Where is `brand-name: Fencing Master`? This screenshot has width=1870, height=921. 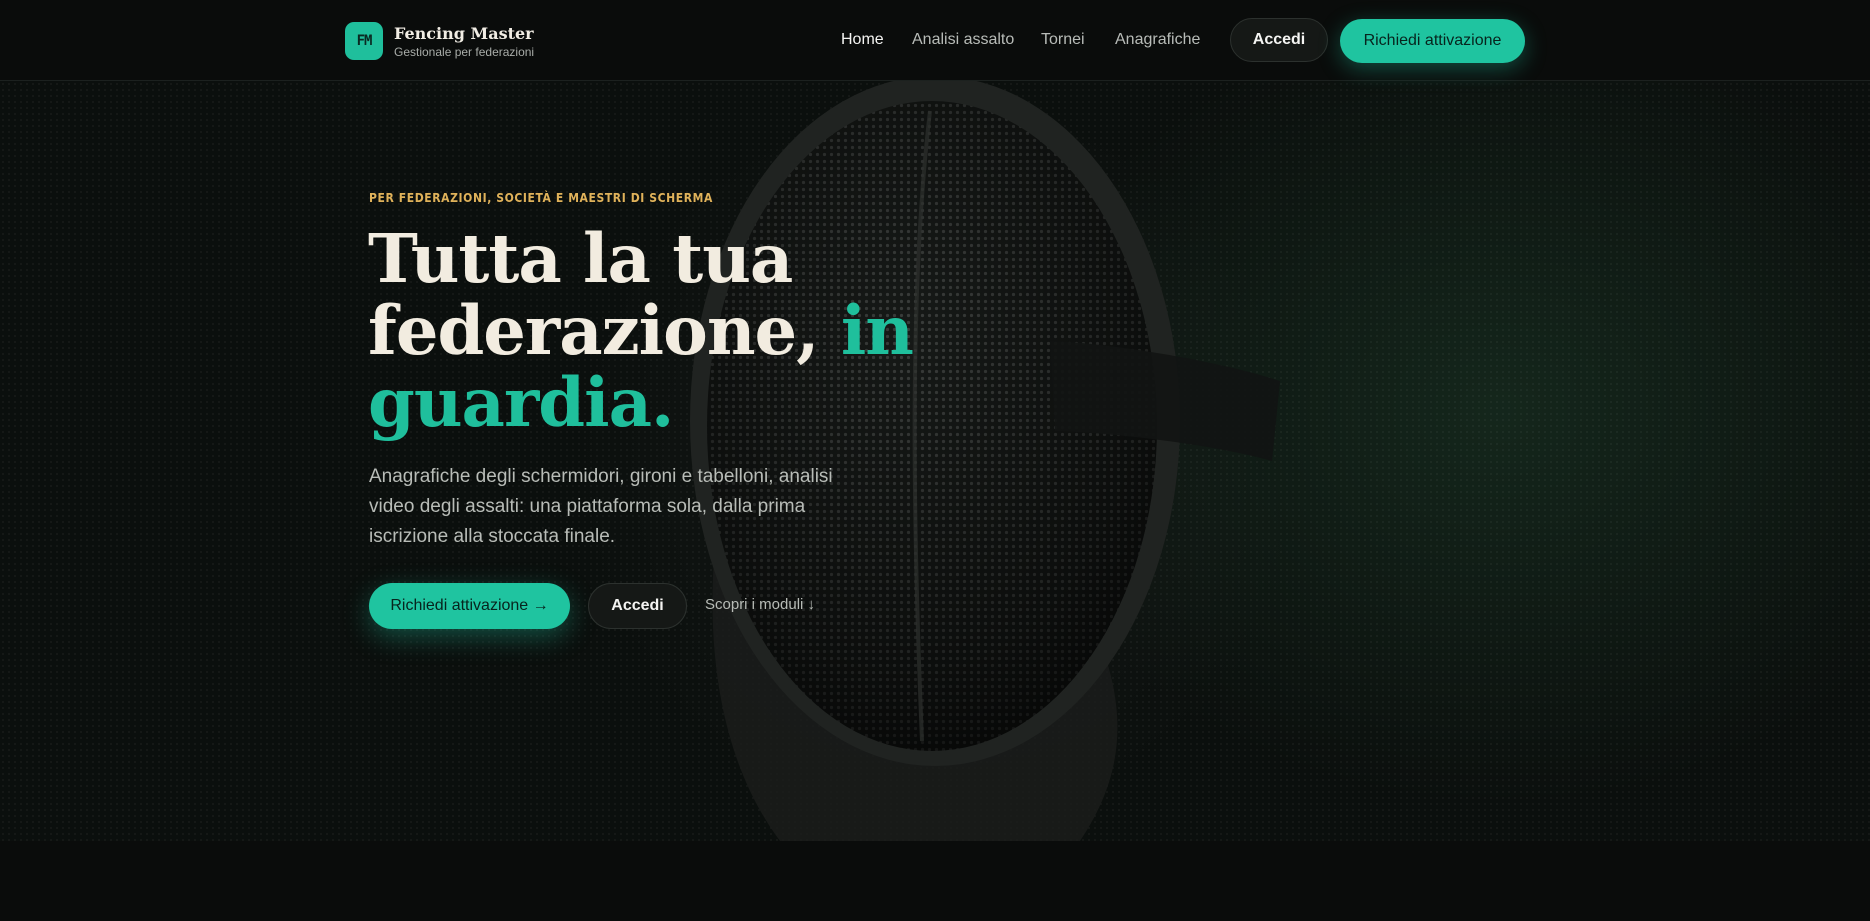
brand-name: Fencing Master is located at coordinates (464, 33).